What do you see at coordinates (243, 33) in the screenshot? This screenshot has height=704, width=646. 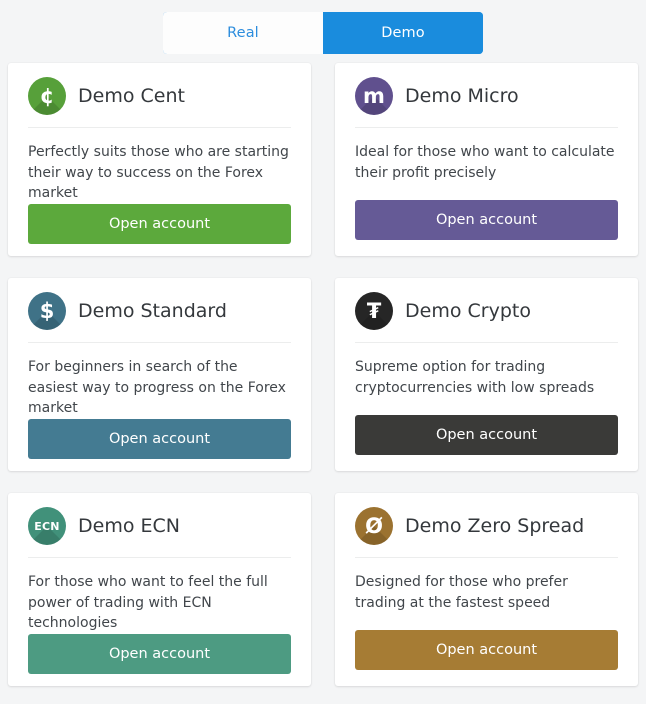 I see `tab-real: Real` at bounding box center [243, 33].